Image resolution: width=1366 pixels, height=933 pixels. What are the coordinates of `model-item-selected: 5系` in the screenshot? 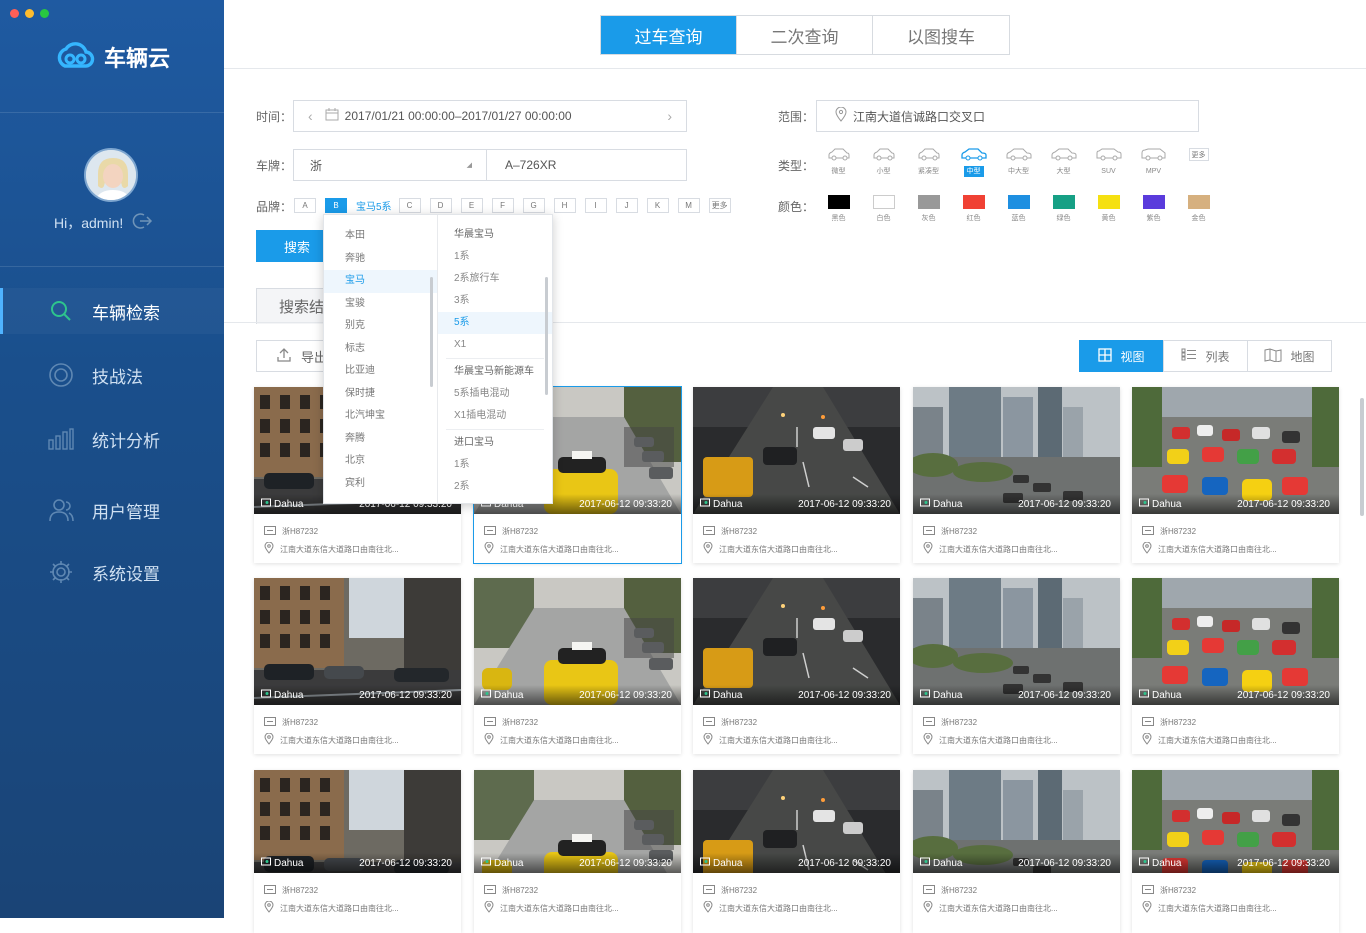 It's located at (495, 323).